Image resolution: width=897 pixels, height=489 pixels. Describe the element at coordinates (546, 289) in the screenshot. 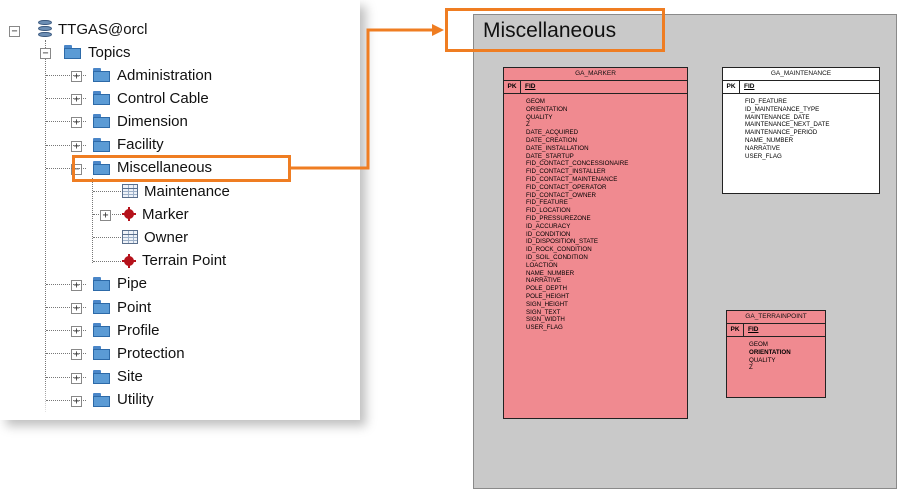

I see `entity-attribute: POLE_DEPTH` at that location.